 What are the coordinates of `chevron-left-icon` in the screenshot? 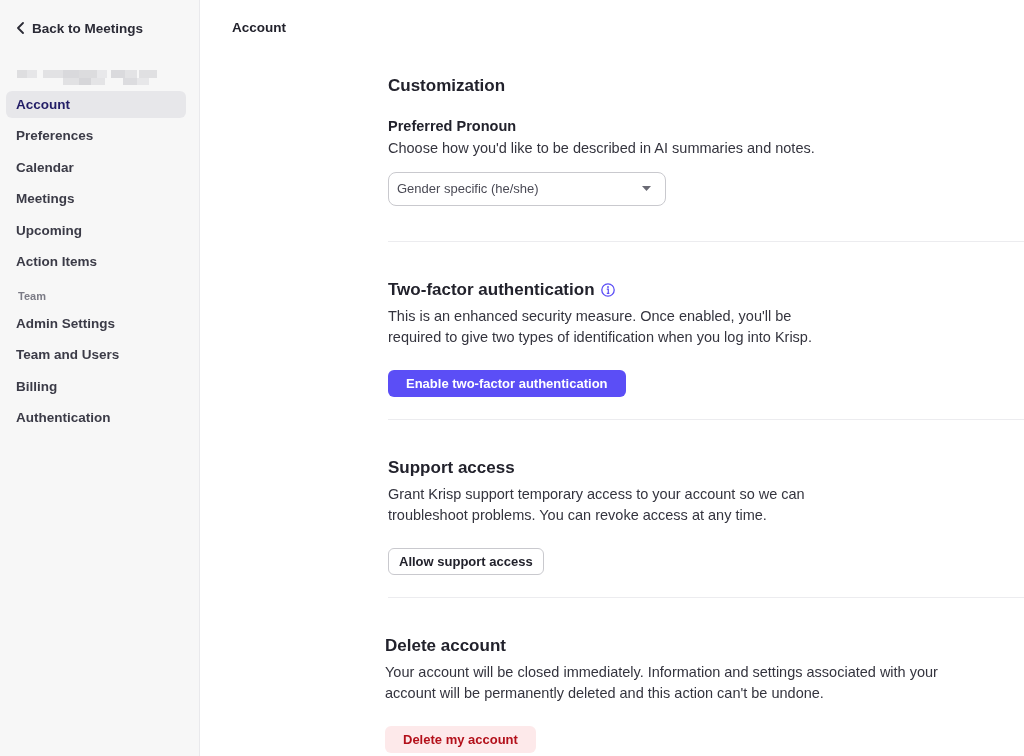 It's located at (20, 28).